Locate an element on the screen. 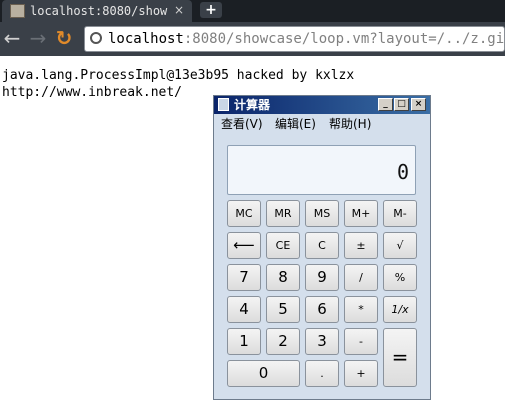 Image resolution: width=505 pixels, height=410 pixels. key-9: 9 is located at coordinates (322, 277).